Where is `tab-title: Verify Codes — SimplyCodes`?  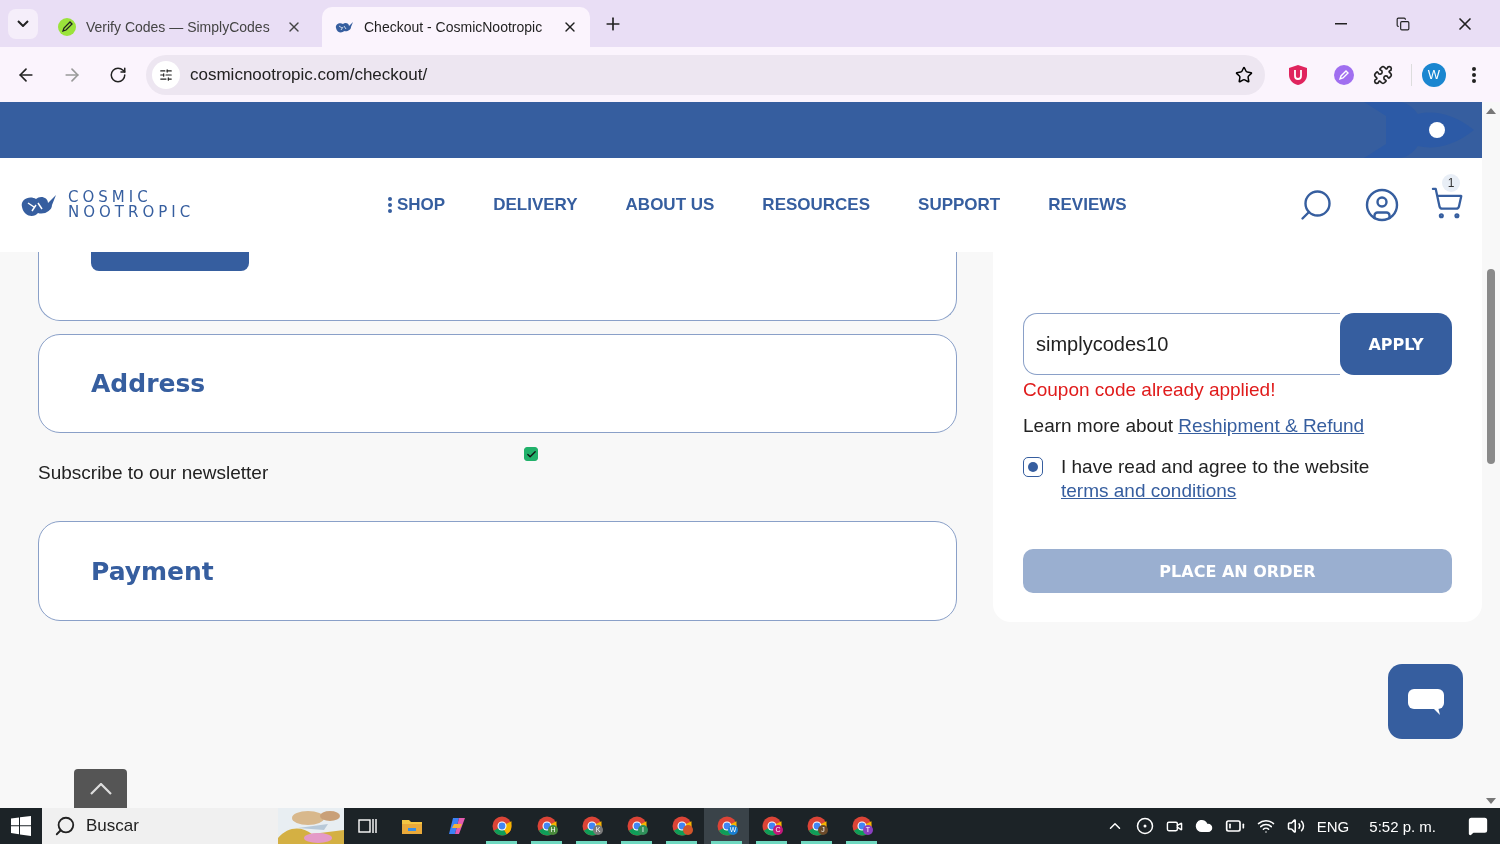 tab-title: Verify Codes — SimplyCodes is located at coordinates (178, 27).